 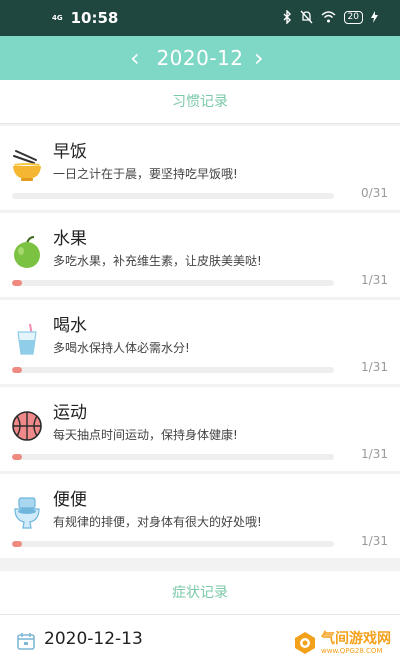 I want to click on status-time: 10:58, so click(x=94, y=18).